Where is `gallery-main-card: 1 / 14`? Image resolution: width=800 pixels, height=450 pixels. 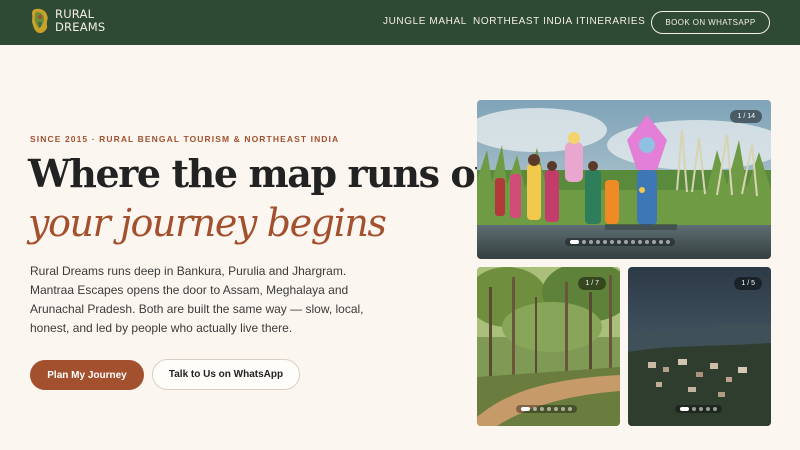 gallery-main-card: 1 / 14 is located at coordinates (624, 179).